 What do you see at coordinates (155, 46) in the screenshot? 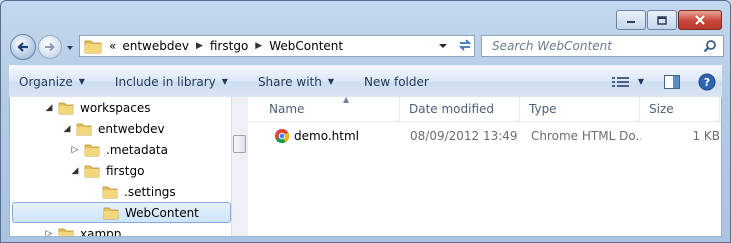
I see `breadcrumb-entwebdev: entwebdev` at bounding box center [155, 46].